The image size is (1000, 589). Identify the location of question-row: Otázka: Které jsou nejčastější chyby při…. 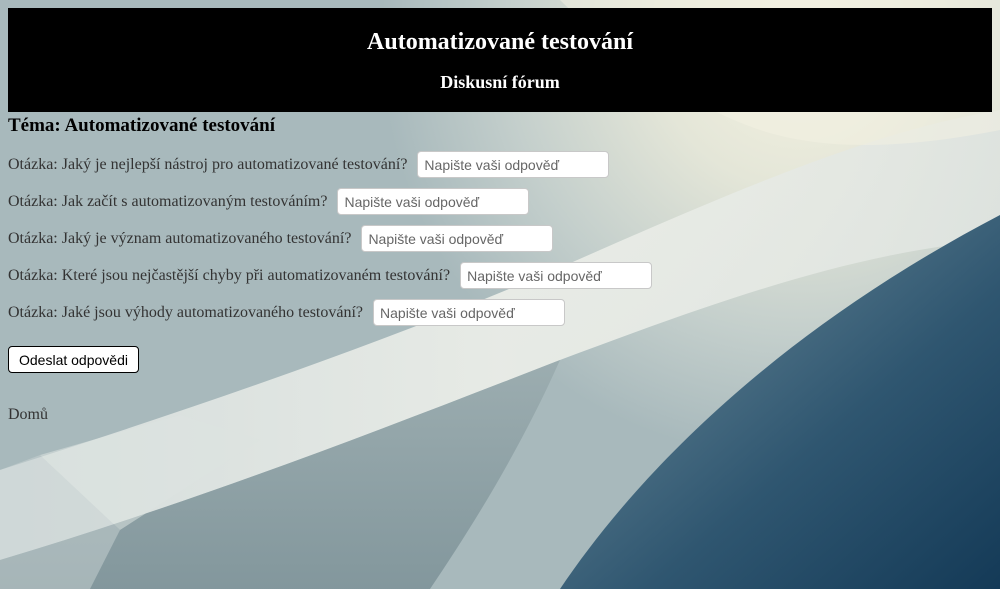
(500, 275).